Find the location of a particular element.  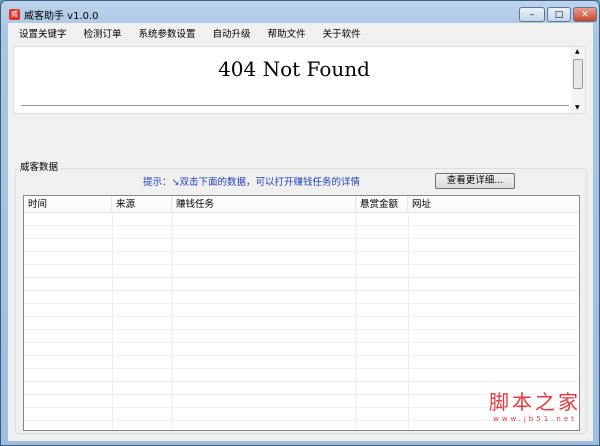

web-browser-panel: 404 Not Found ▲ ▼ is located at coordinates (299, 80).